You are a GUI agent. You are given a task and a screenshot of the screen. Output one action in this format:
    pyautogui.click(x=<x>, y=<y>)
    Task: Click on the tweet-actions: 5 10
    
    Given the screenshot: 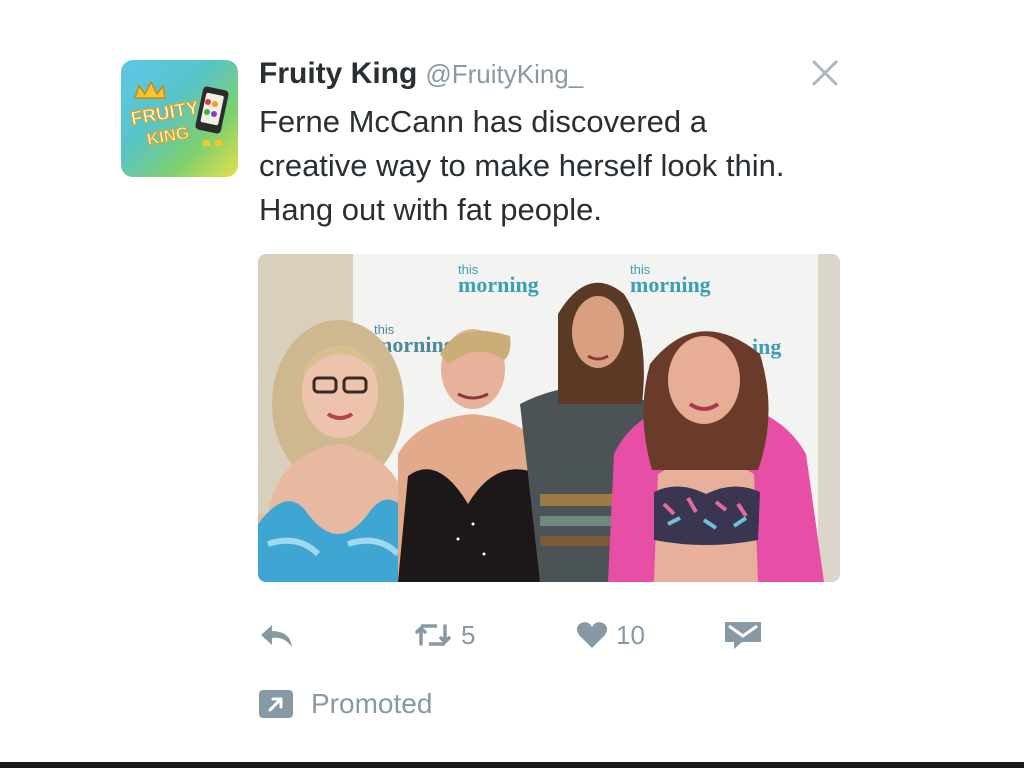 What is the action you would take?
    pyautogui.click(x=538, y=635)
    